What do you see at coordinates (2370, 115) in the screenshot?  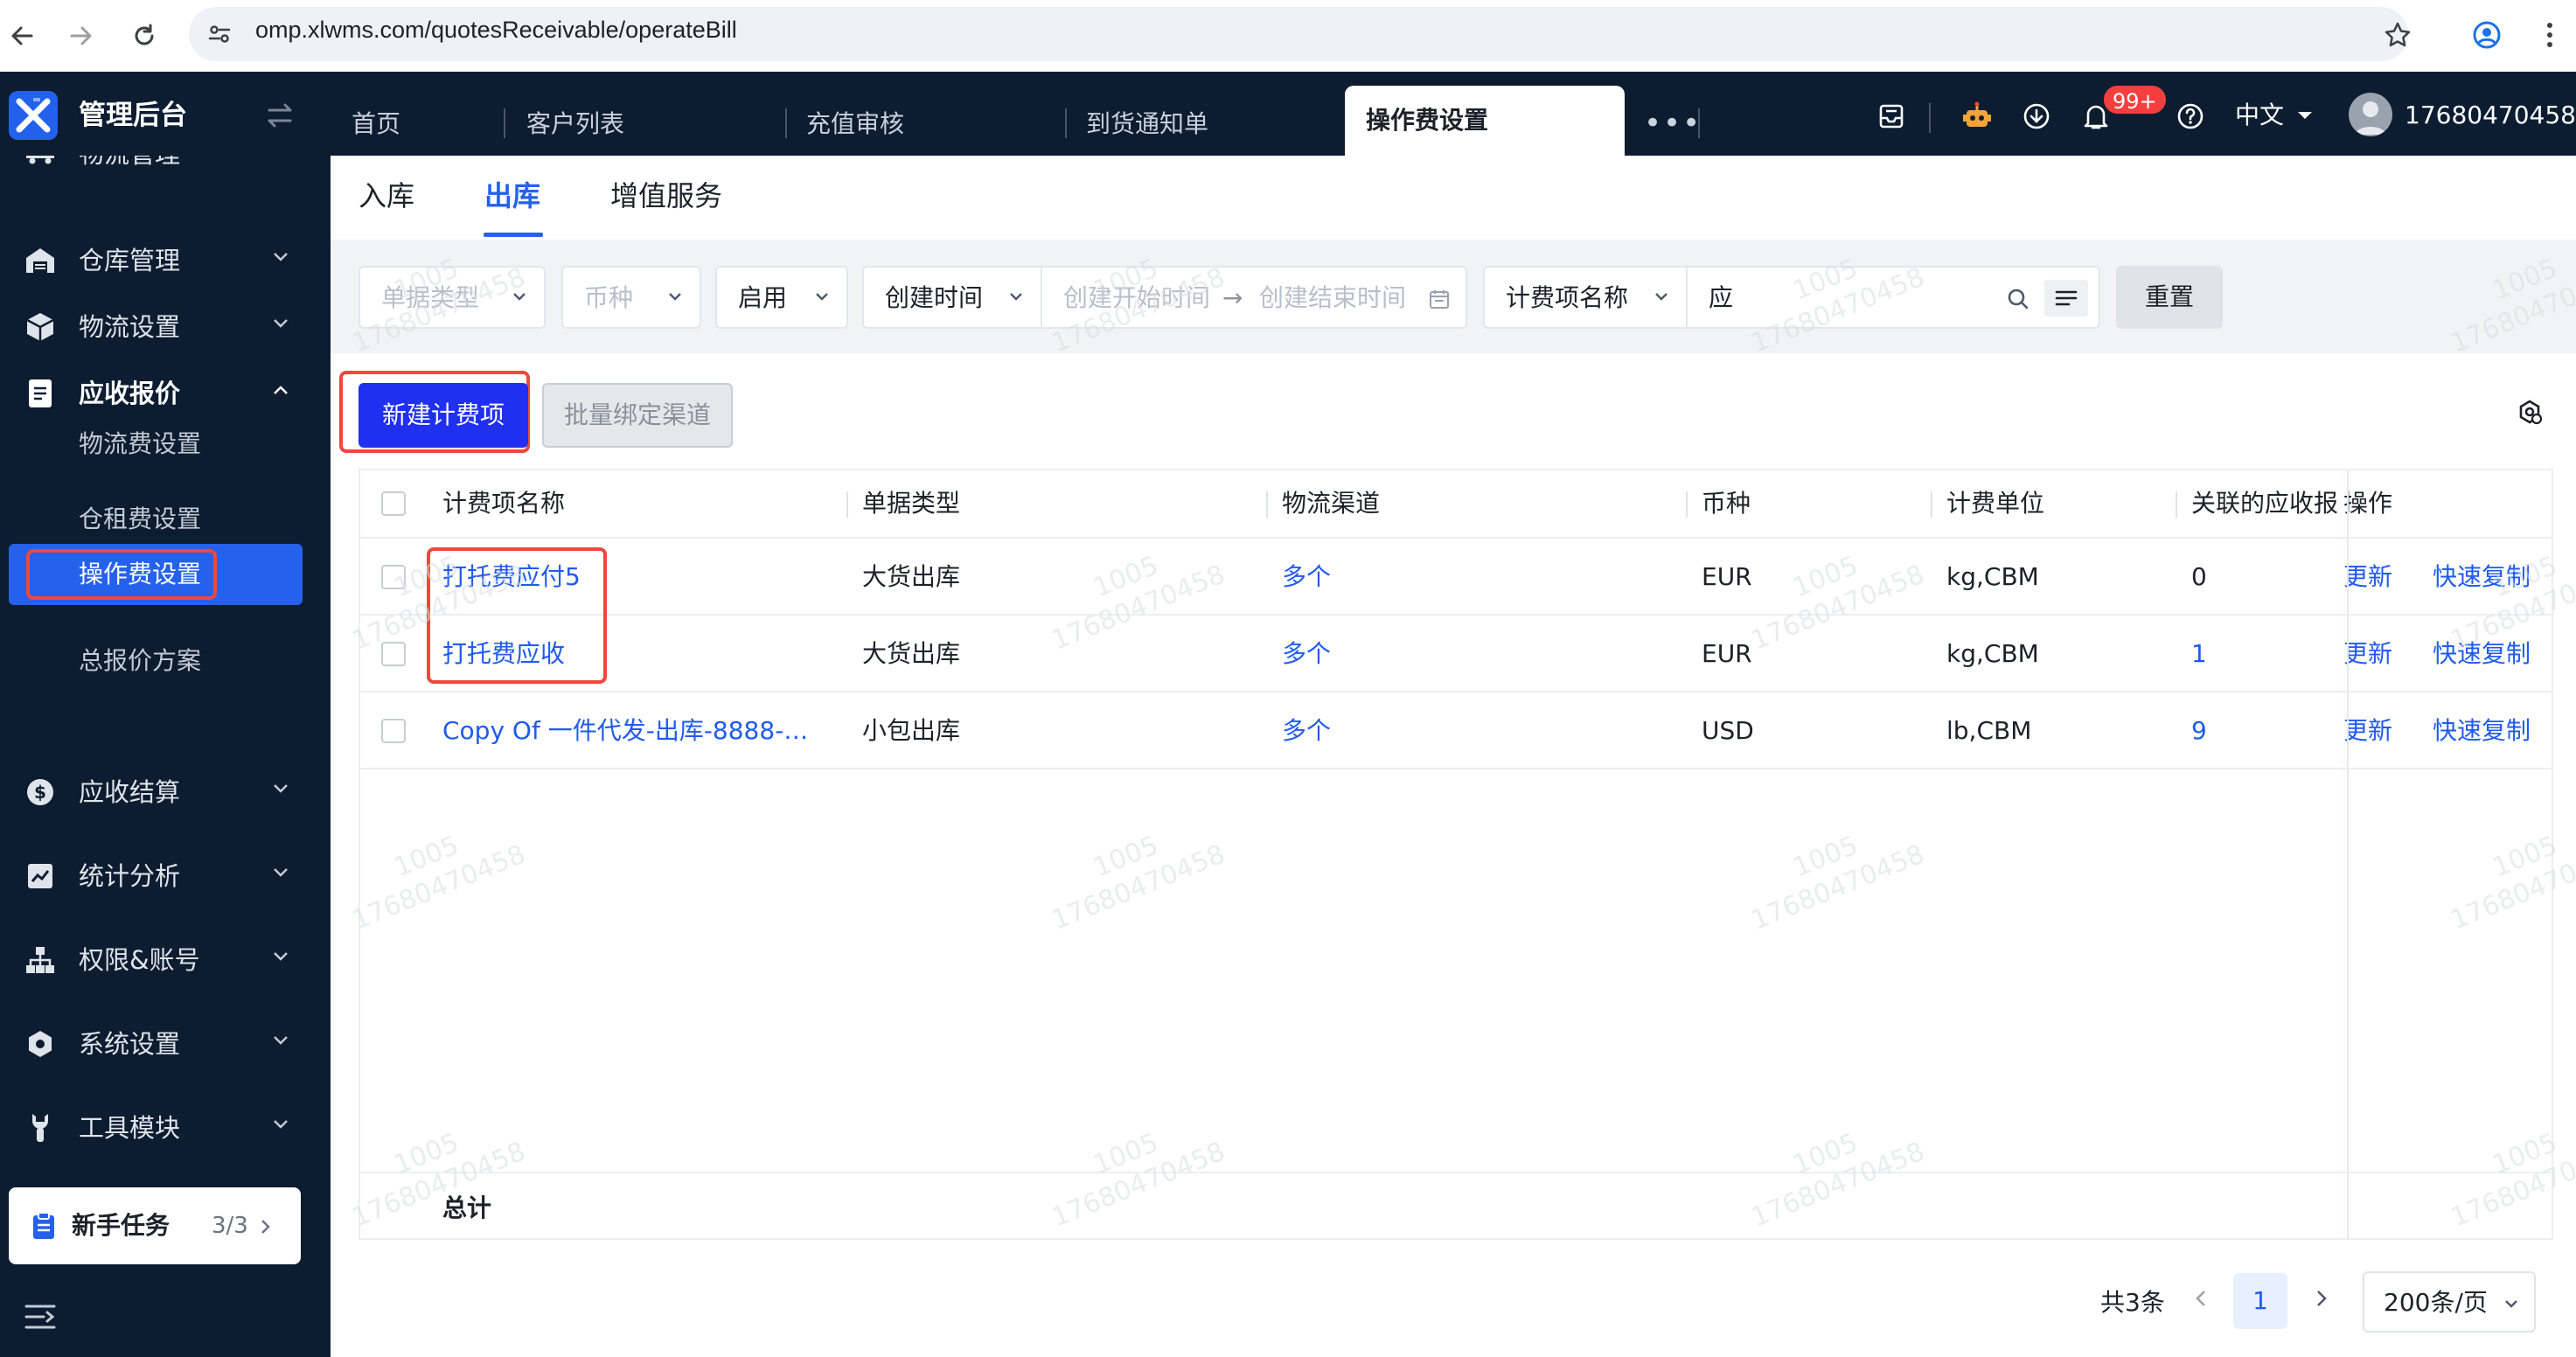 I see `avatar` at bounding box center [2370, 115].